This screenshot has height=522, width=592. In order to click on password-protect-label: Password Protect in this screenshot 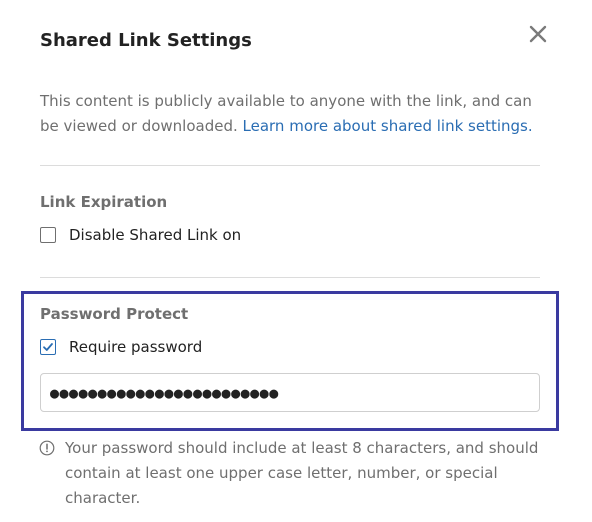, I will do `click(114, 314)`.